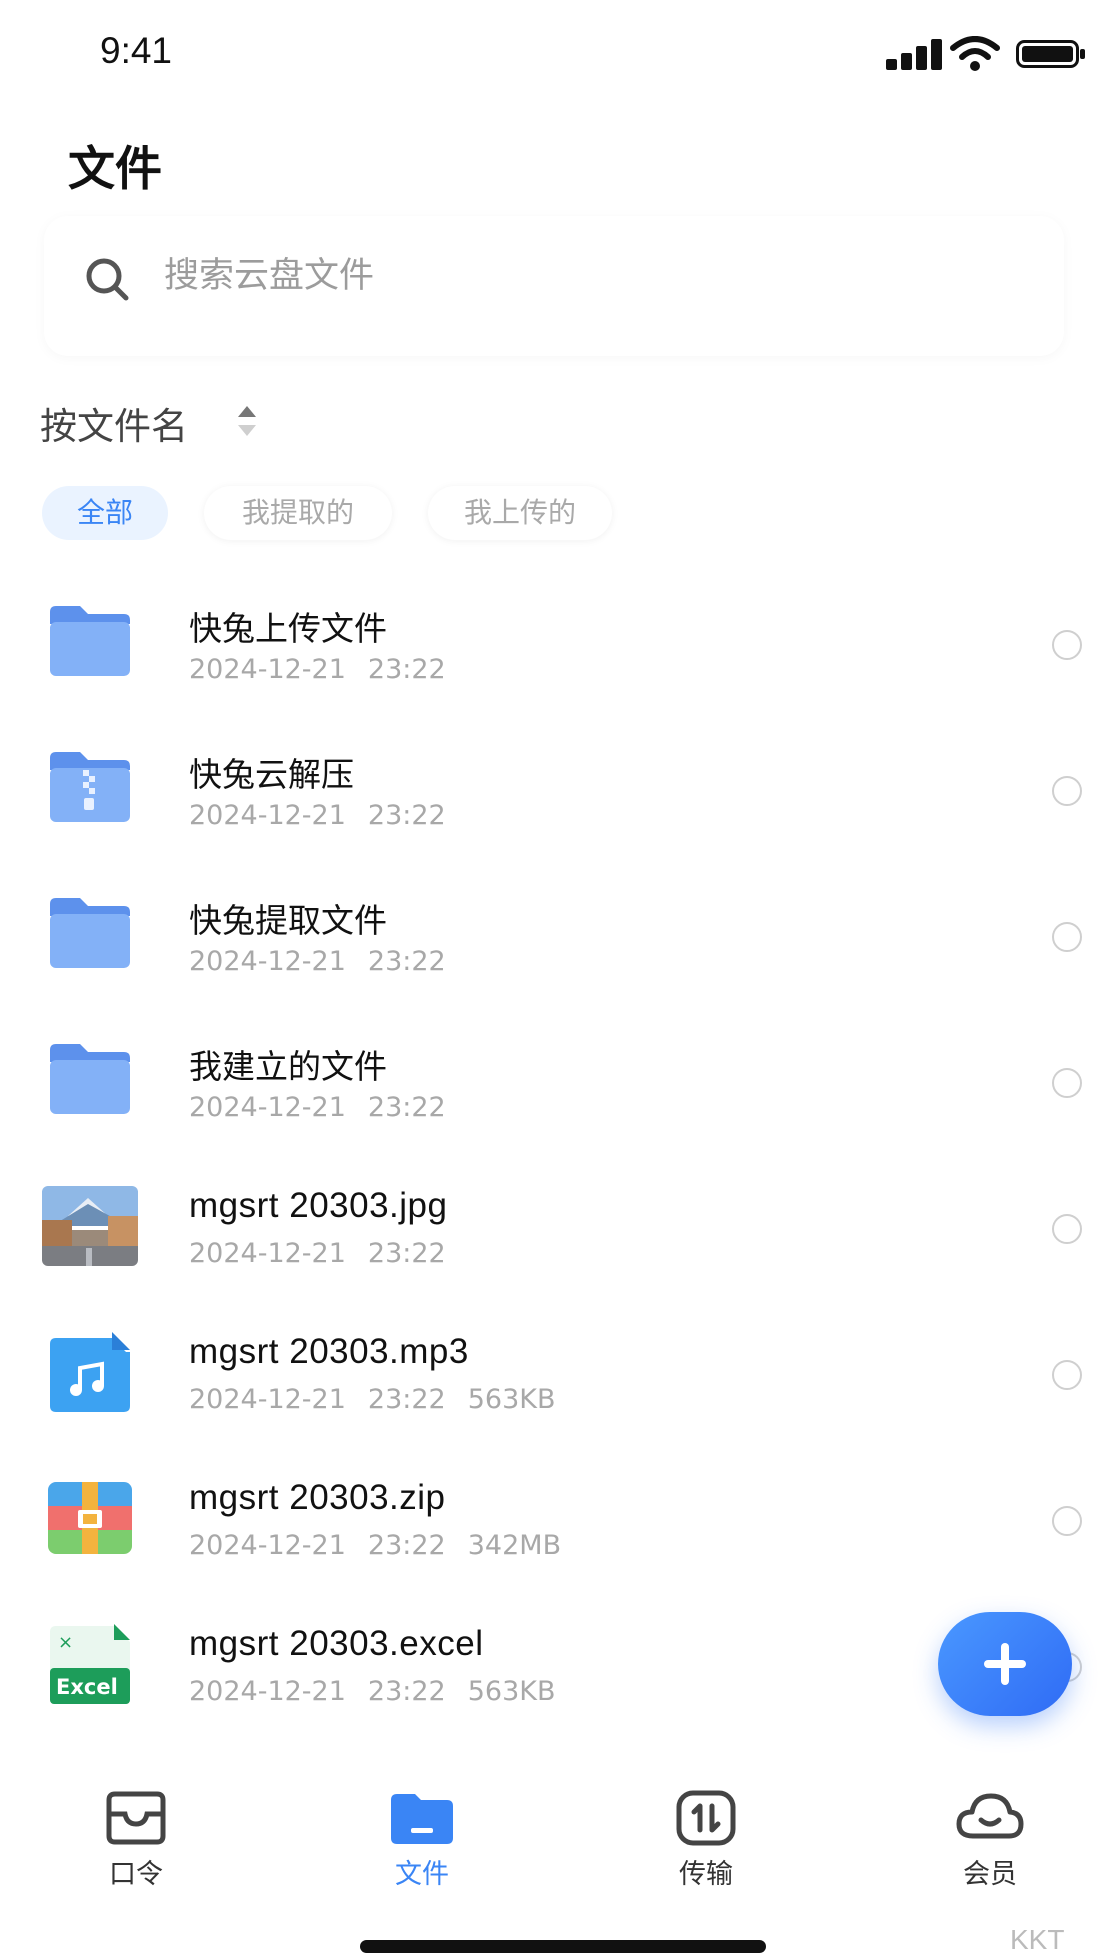 This screenshot has width=1113, height=1956. What do you see at coordinates (336, 1643) in the screenshot?
I see `file-name: mgsrt 20303.excel` at bounding box center [336, 1643].